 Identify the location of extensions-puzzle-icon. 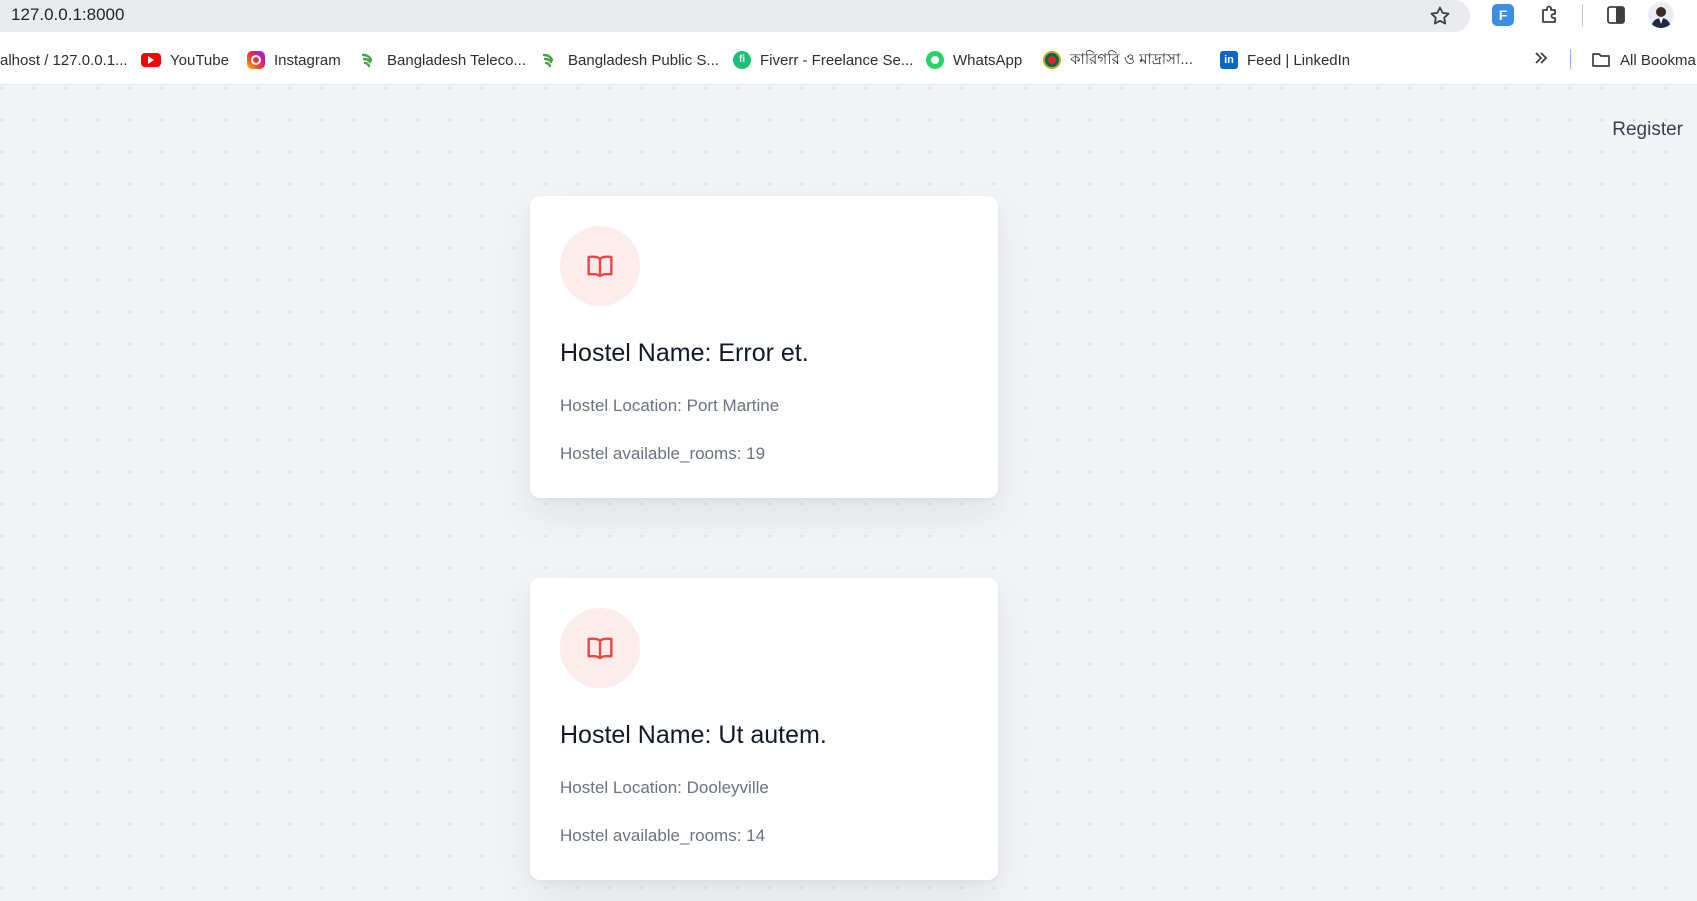
(1550, 15).